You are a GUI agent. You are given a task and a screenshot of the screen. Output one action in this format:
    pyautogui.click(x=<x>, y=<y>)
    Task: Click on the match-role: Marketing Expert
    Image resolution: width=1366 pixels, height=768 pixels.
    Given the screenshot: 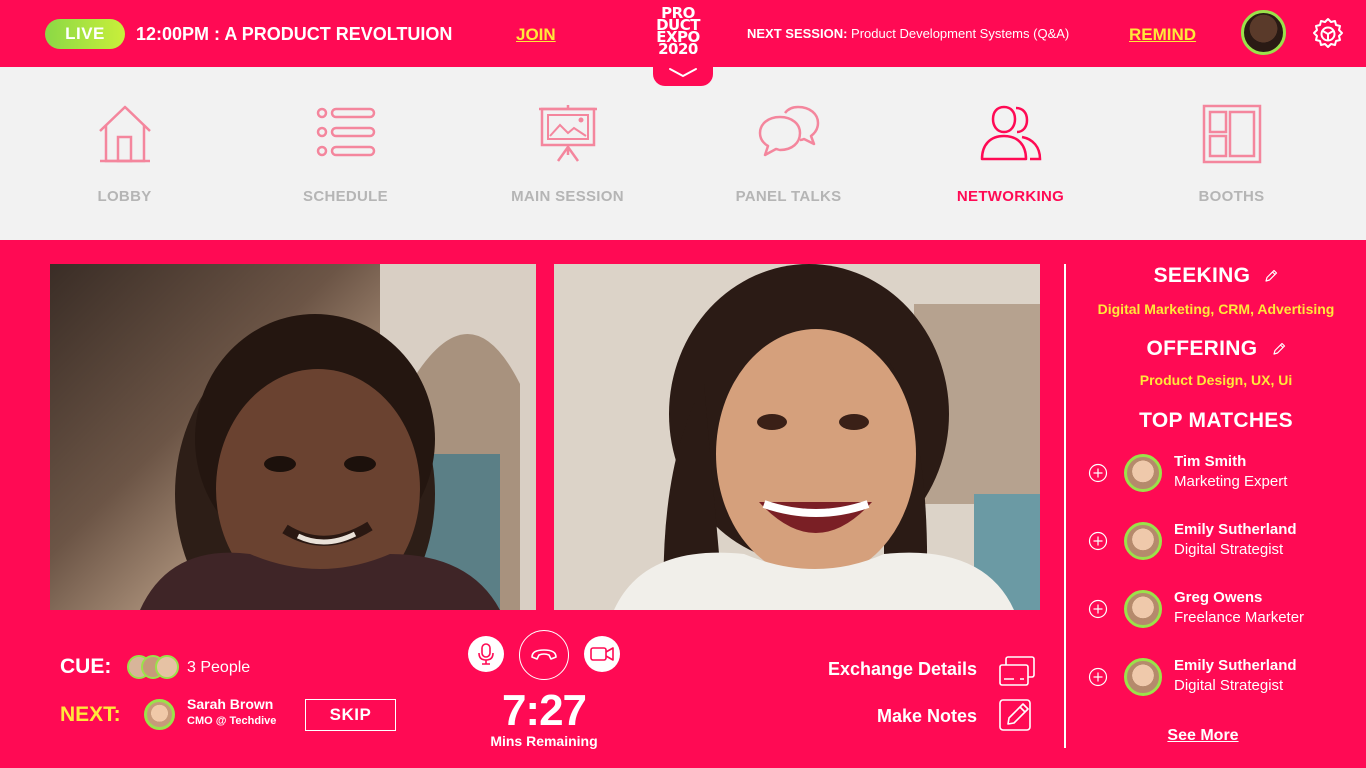 What is the action you would take?
    pyautogui.click(x=1231, y=481)
    